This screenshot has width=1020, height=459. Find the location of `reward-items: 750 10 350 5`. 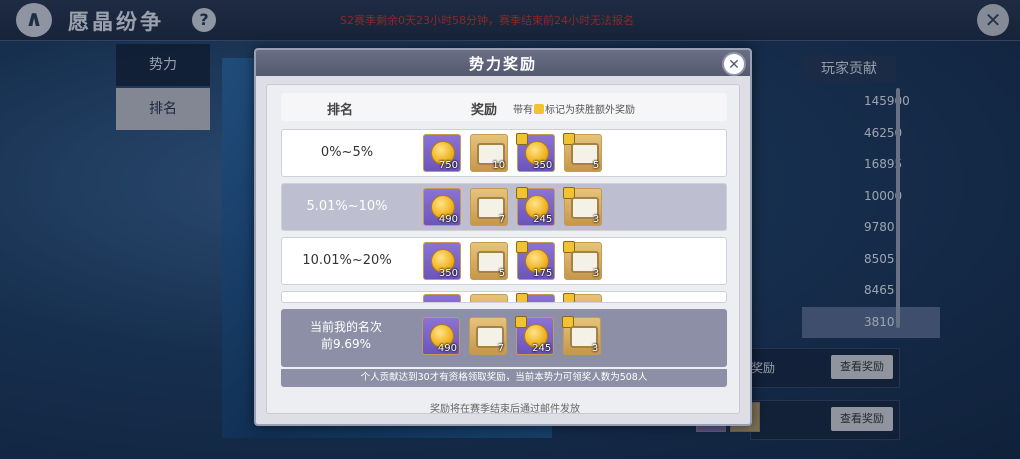

reward-items: 750 10 350 5 is located at coordinates (514, 153).